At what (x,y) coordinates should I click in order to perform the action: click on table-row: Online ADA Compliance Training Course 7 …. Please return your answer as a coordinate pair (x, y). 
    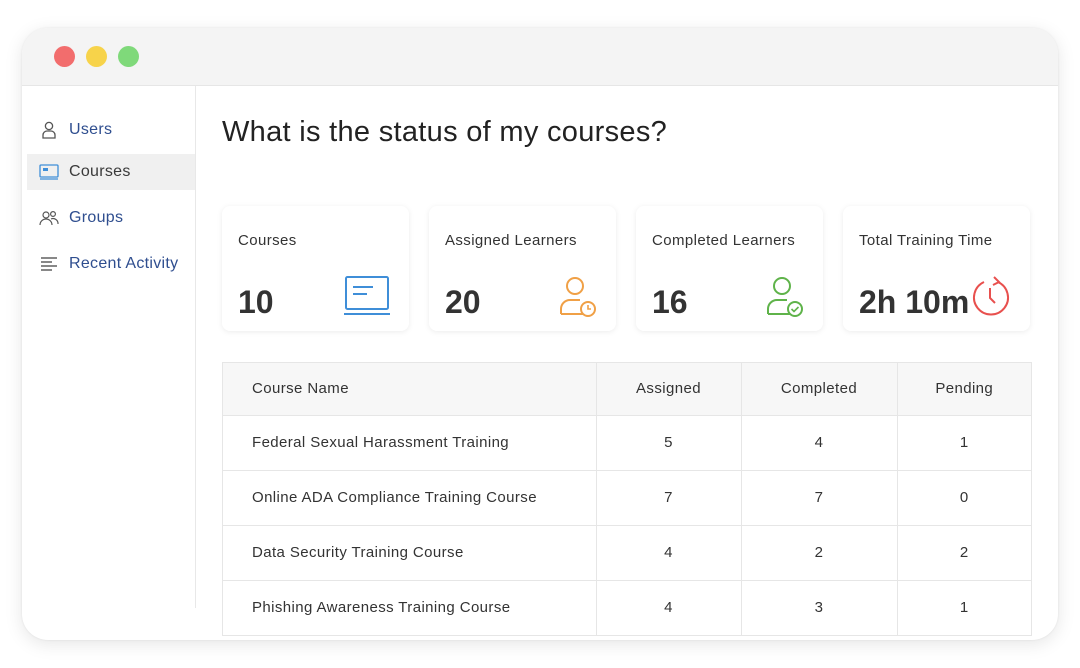
    Looking at the image, I should click on (627, 498).